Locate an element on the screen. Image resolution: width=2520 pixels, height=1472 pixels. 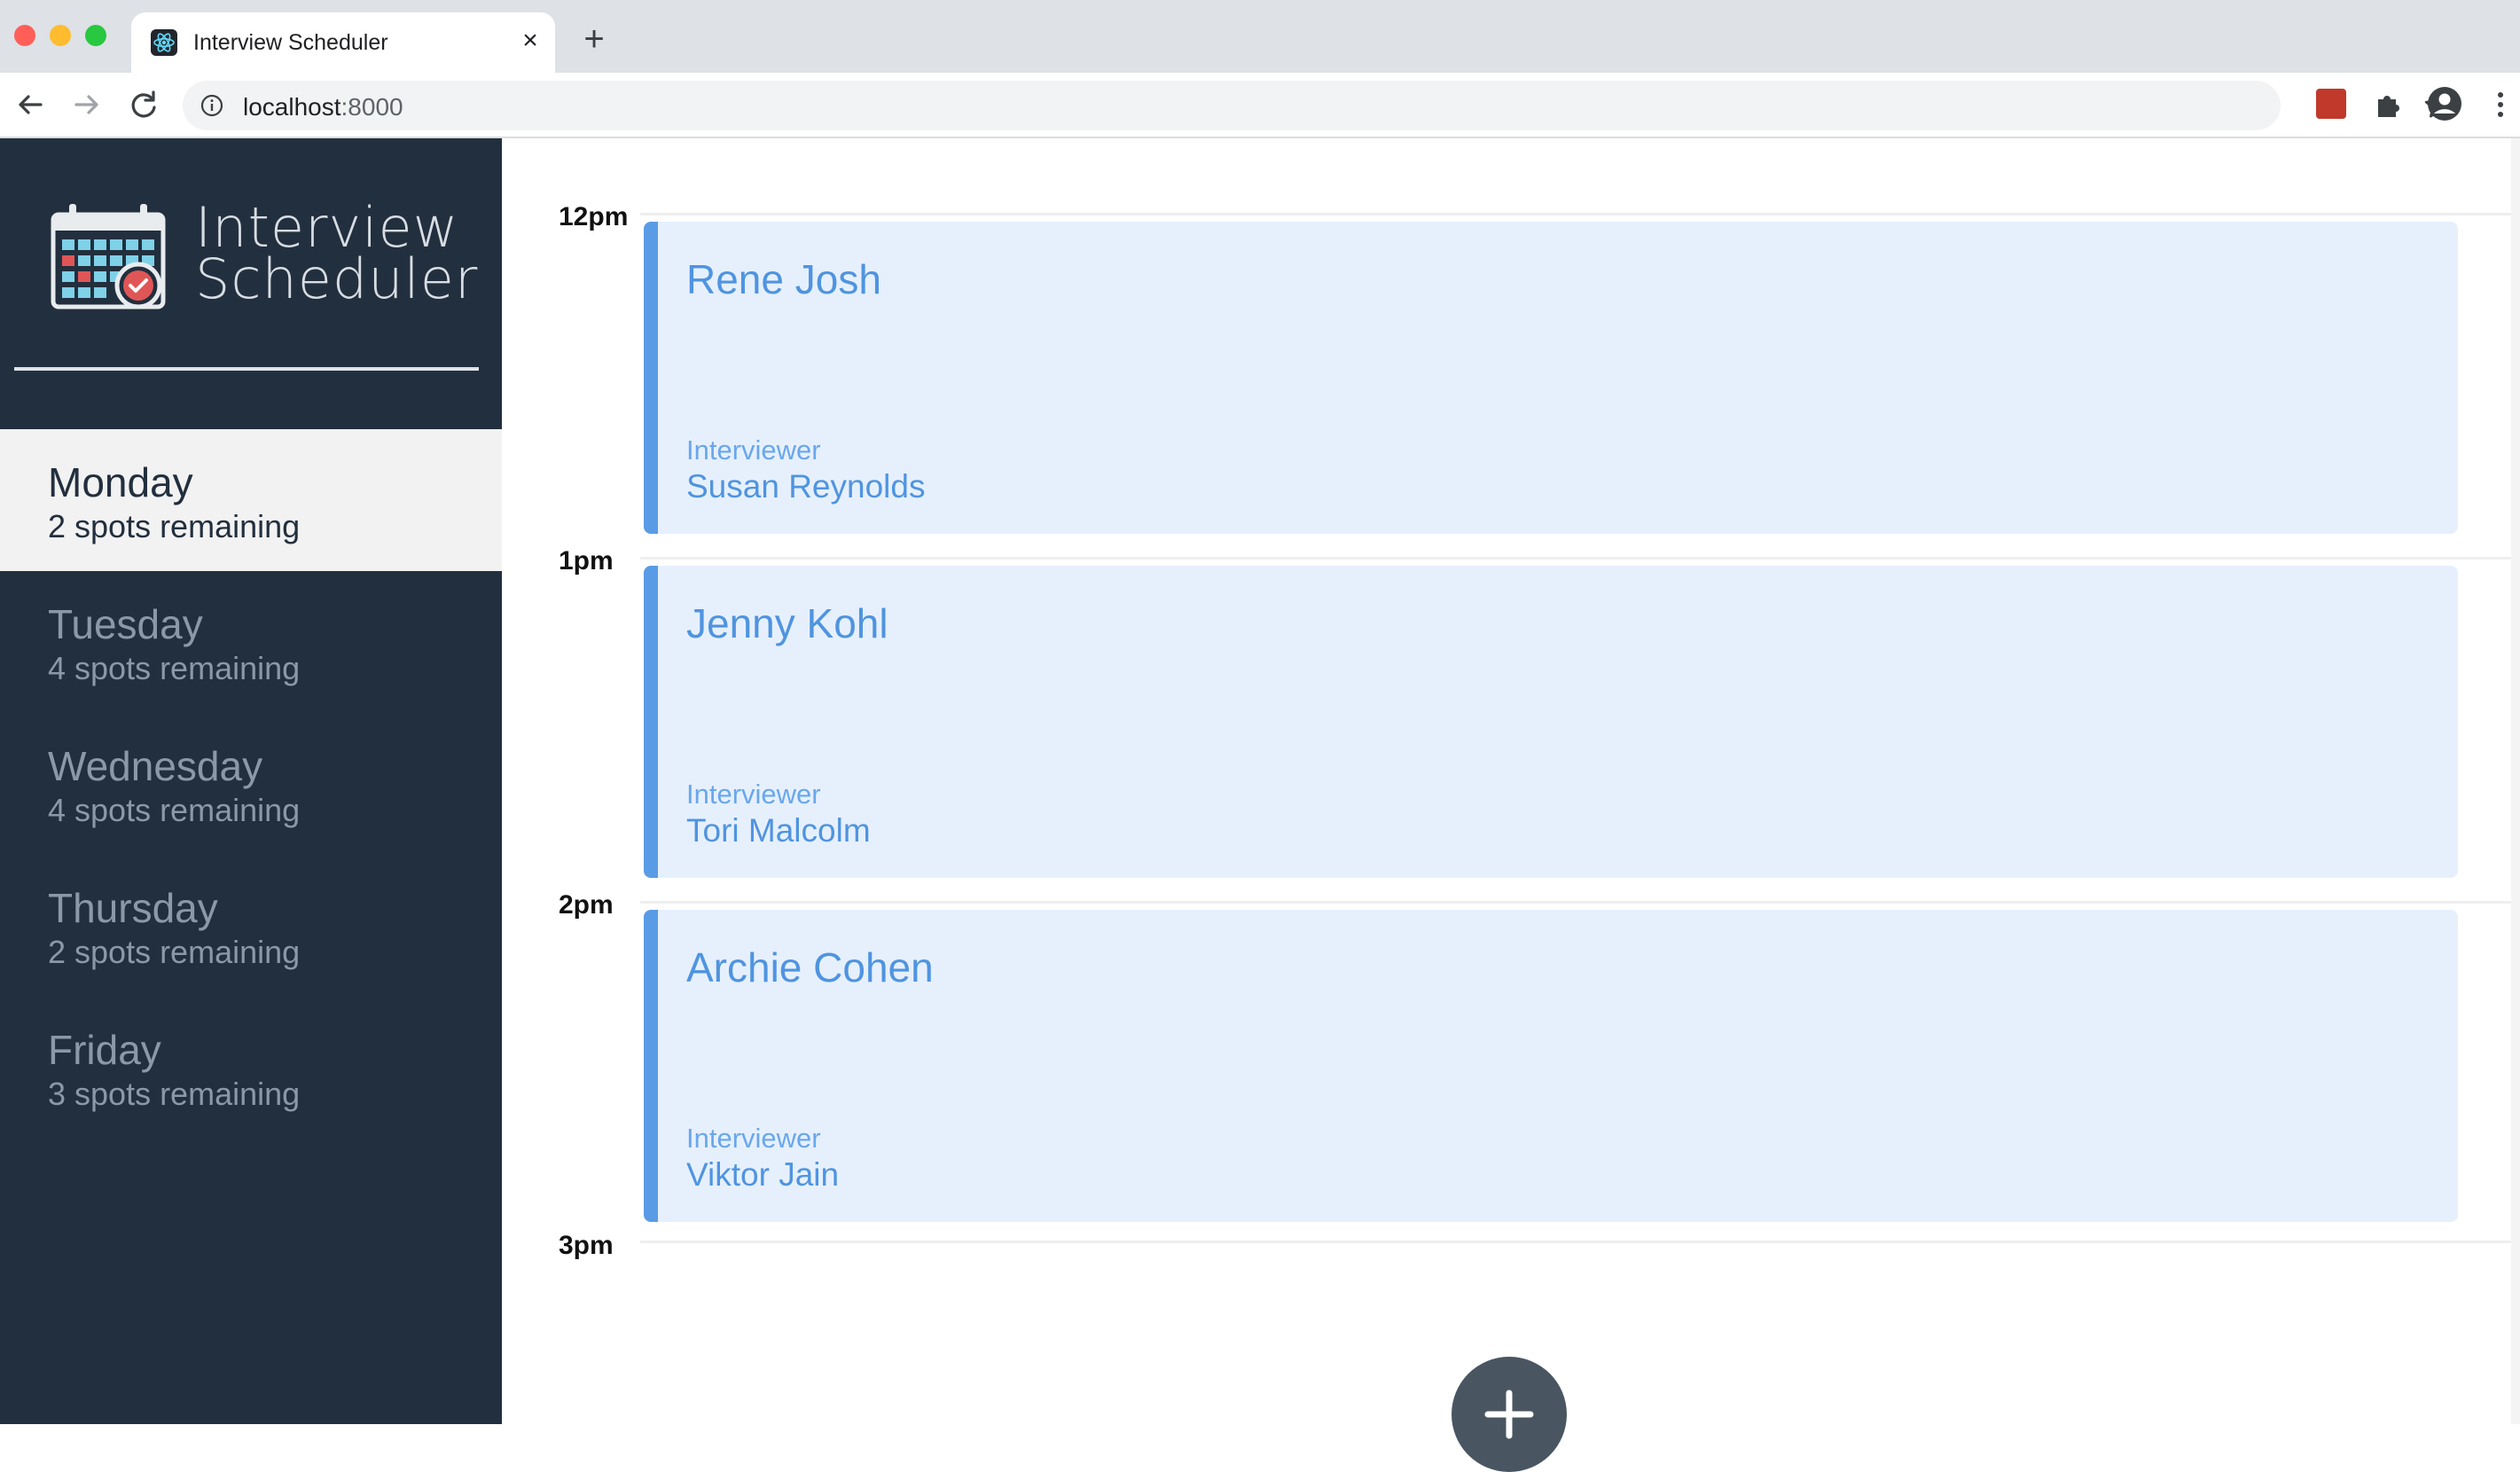
day-name: Friday is located at coordinates (104, 1050).